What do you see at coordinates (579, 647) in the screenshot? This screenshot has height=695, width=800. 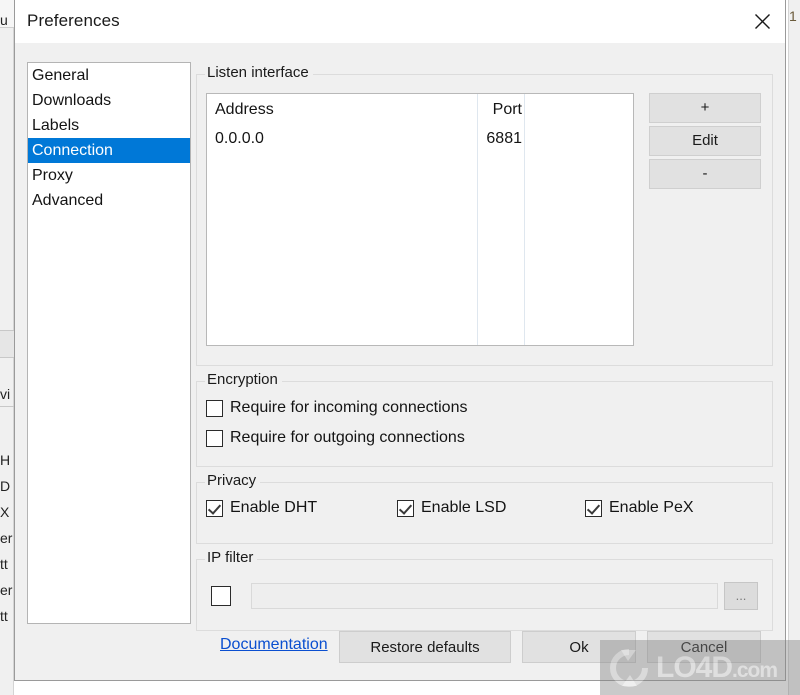 I see `ok-button: Ok` at bounding box center [579, 647].